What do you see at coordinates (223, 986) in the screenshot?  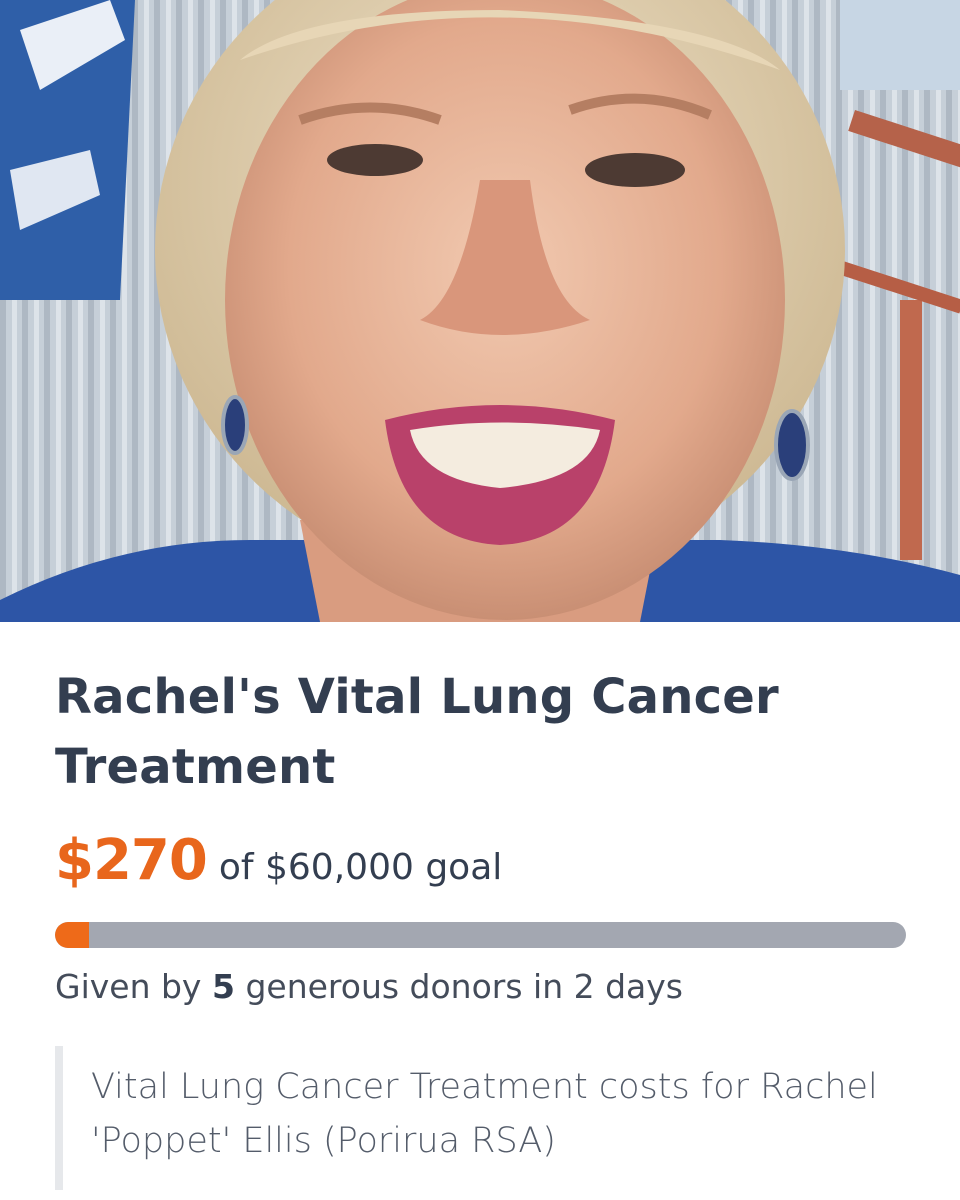 I see `donors-count: 5` at bounding box center [223, 986].